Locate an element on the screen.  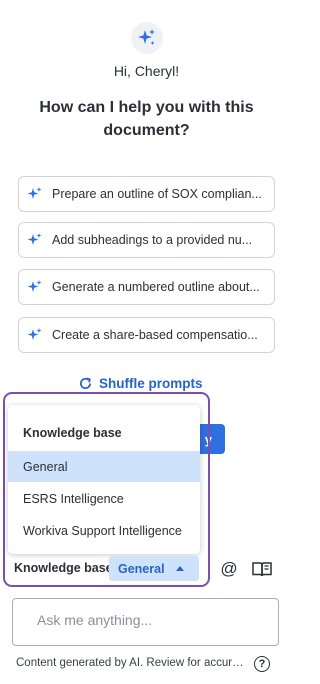
shuffle-prompts-button: Shuffle prompts is located at coordinates (140, 383).